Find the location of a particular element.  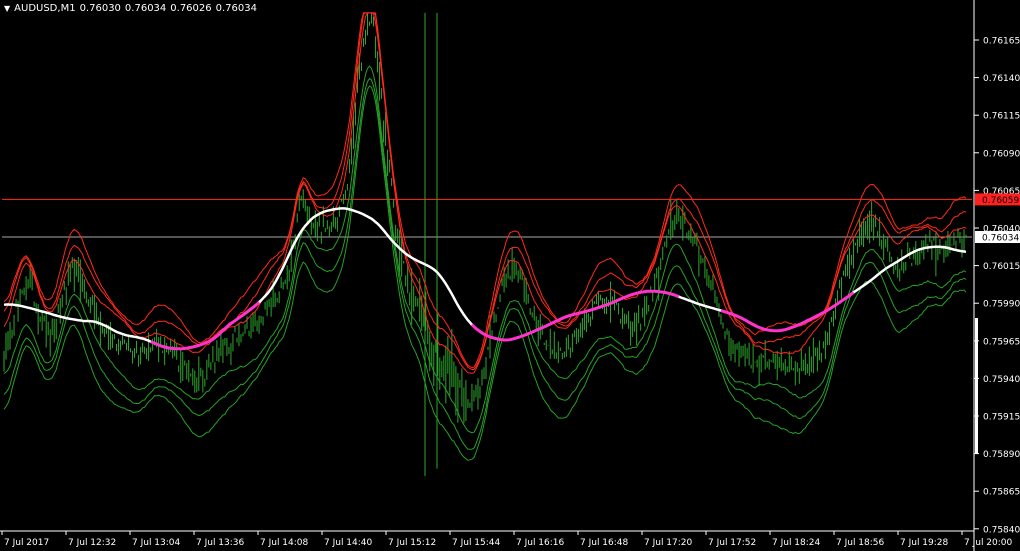

time-tick-label: 7 Jul 17:20 is located at coordinates (668, 543).